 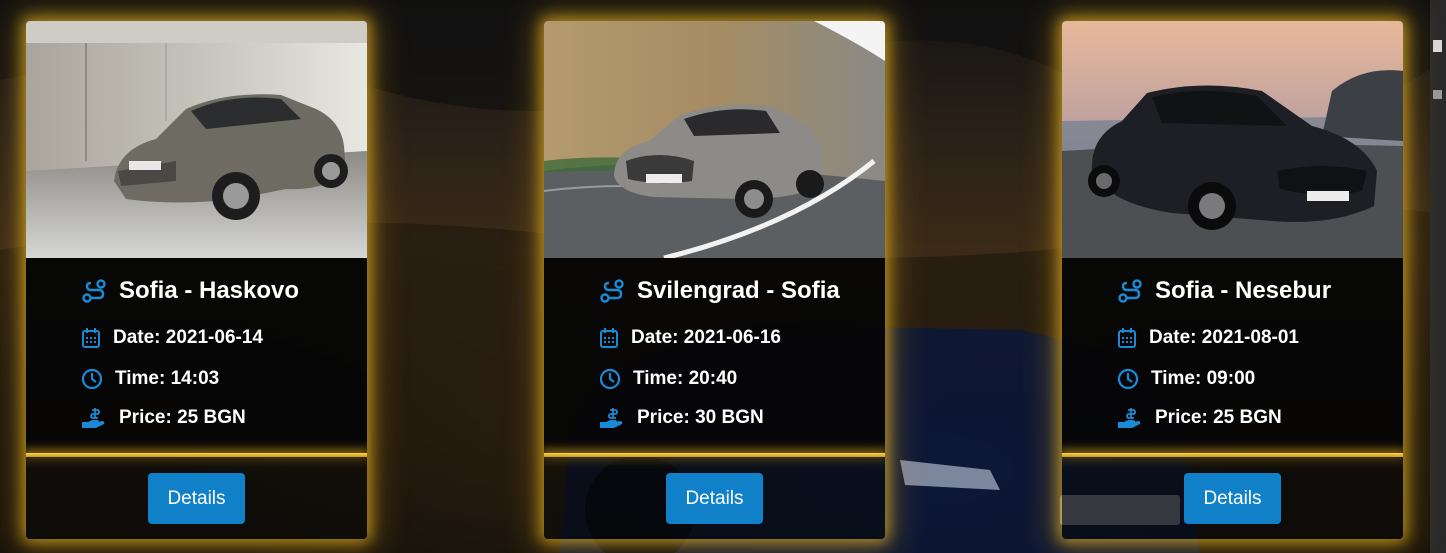 I want to click on ride-route: Sofia - Nesebur, so click(x=1224, y=291).